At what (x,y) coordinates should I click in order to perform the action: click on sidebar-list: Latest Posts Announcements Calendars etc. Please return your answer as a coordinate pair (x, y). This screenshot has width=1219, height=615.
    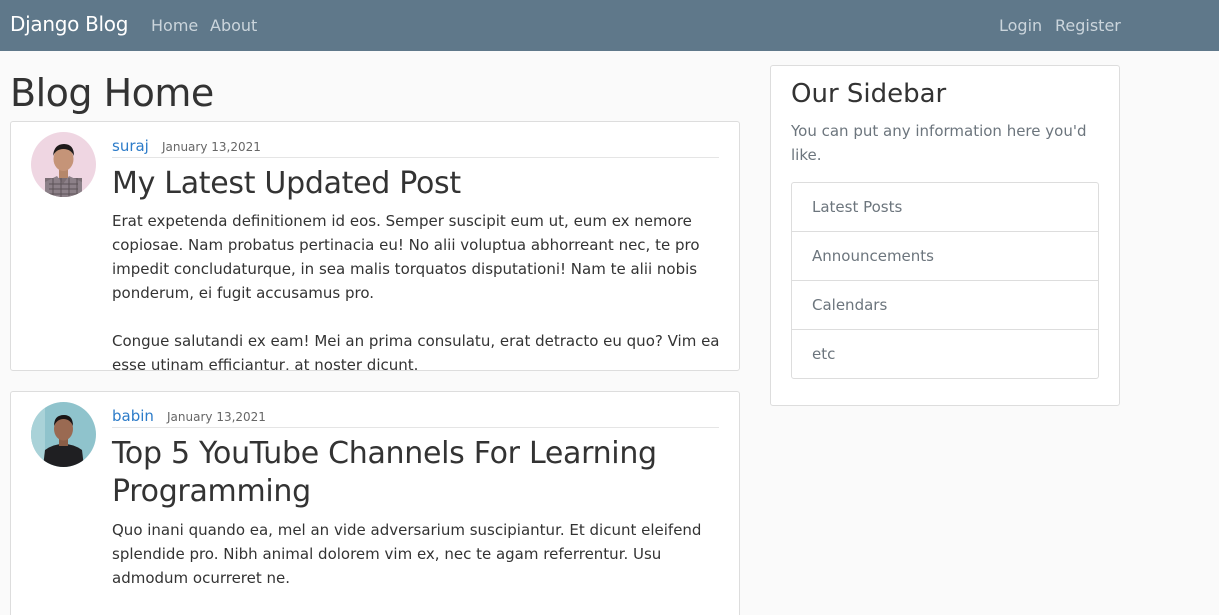
    Looking at the image, I should click on (945, 280).